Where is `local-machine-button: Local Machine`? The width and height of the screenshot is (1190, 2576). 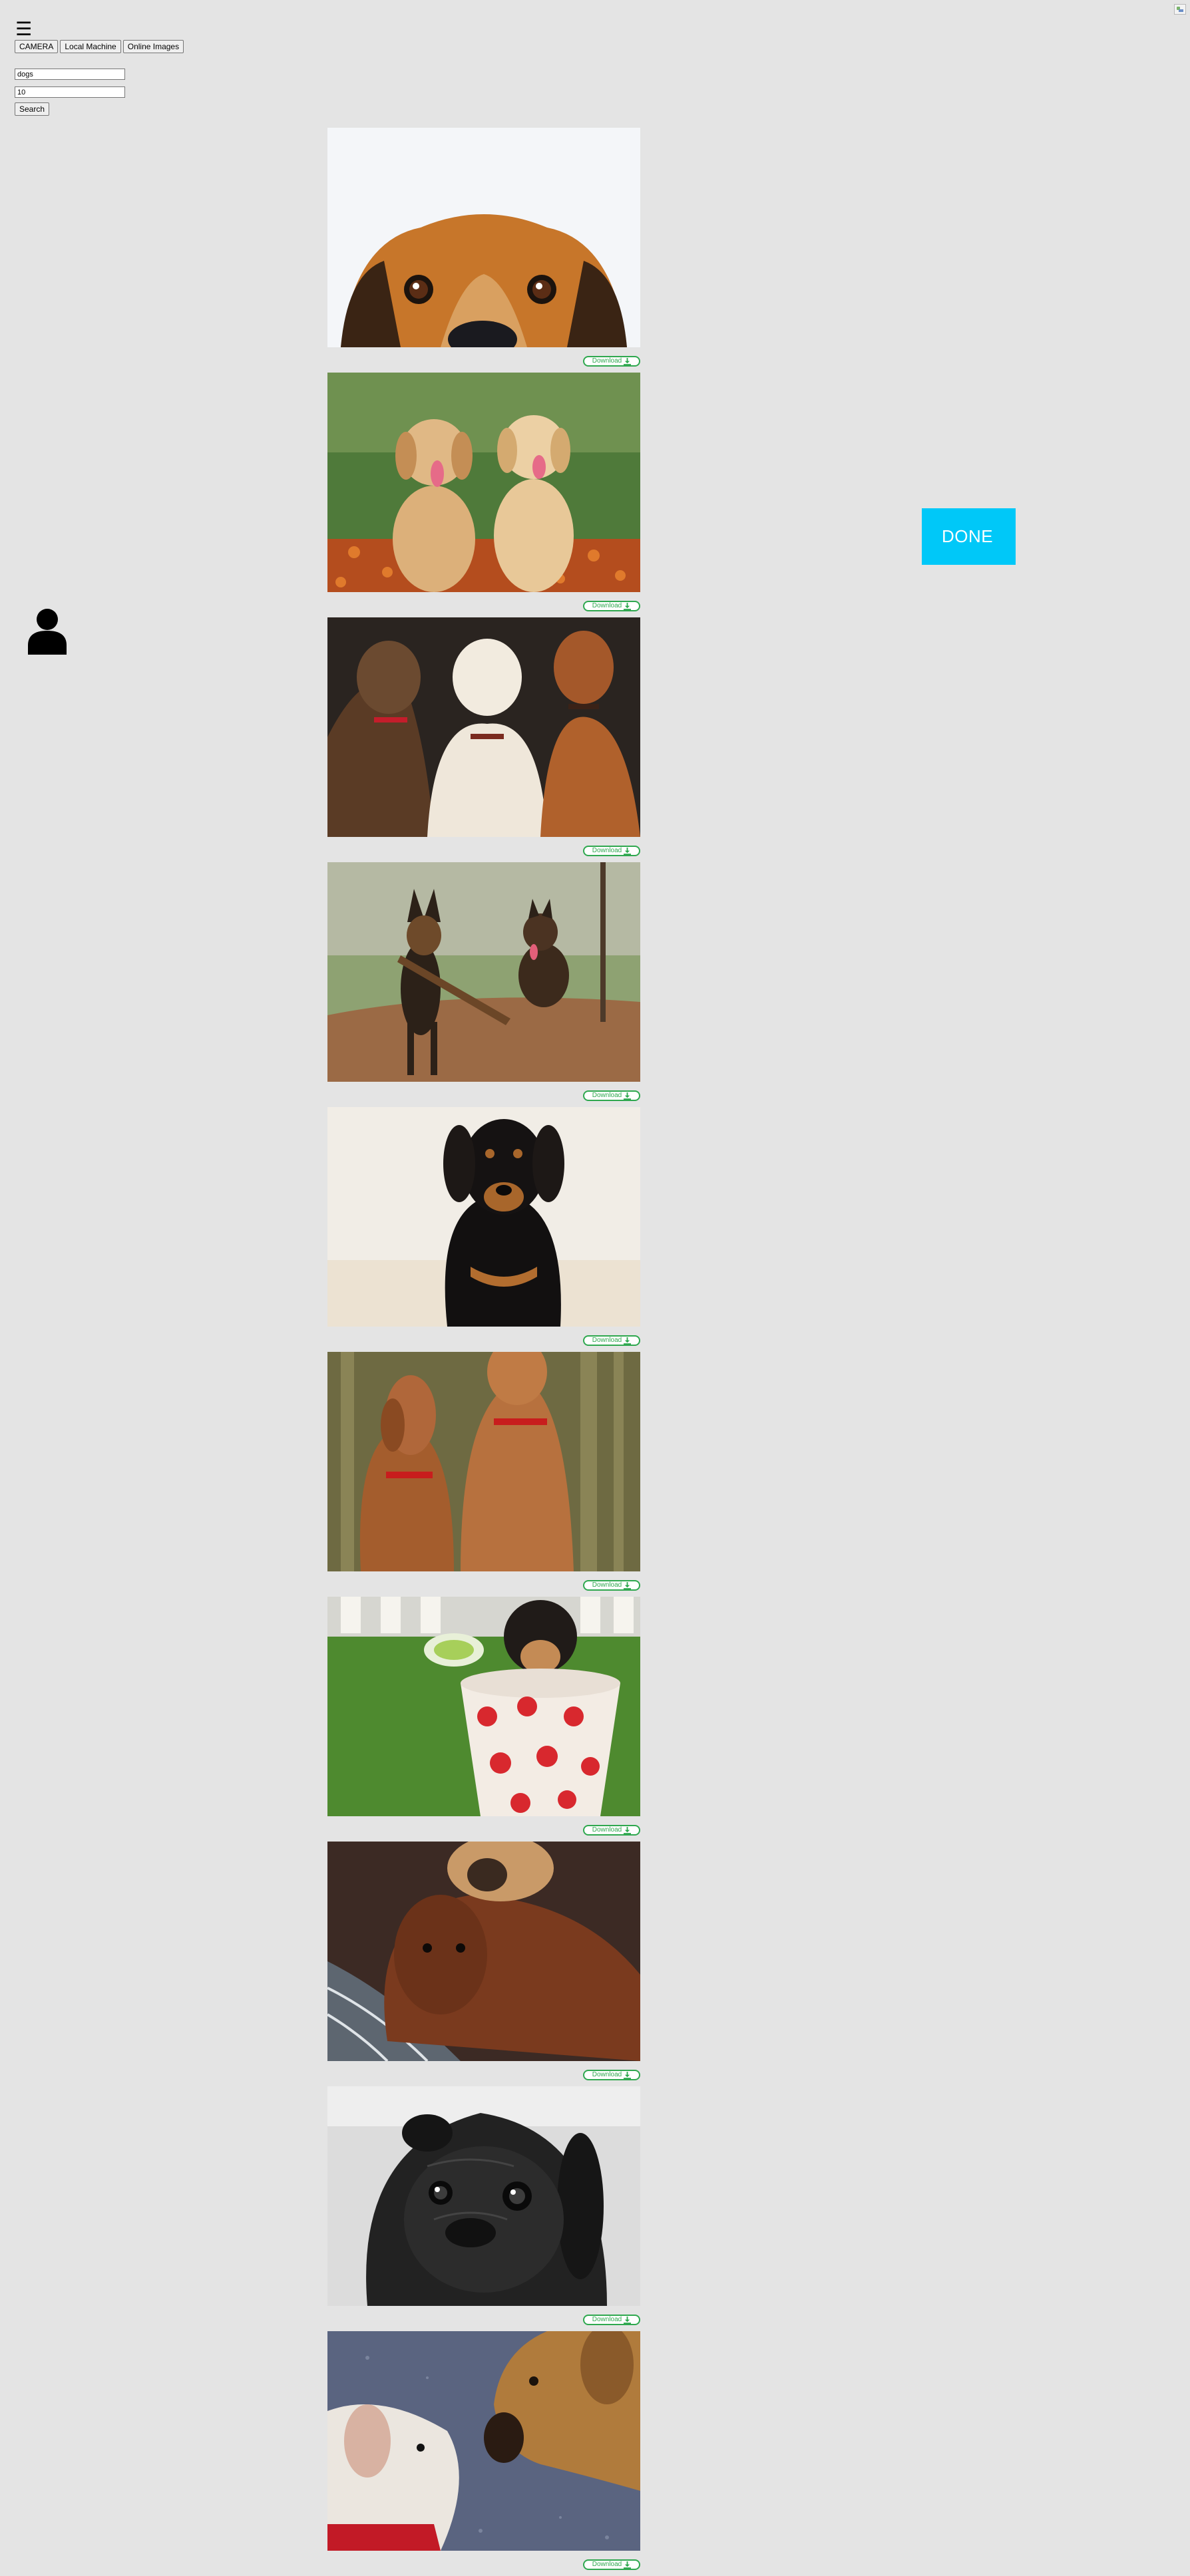
local-machine-button: Local Machine is located at coordinates (90, 46).